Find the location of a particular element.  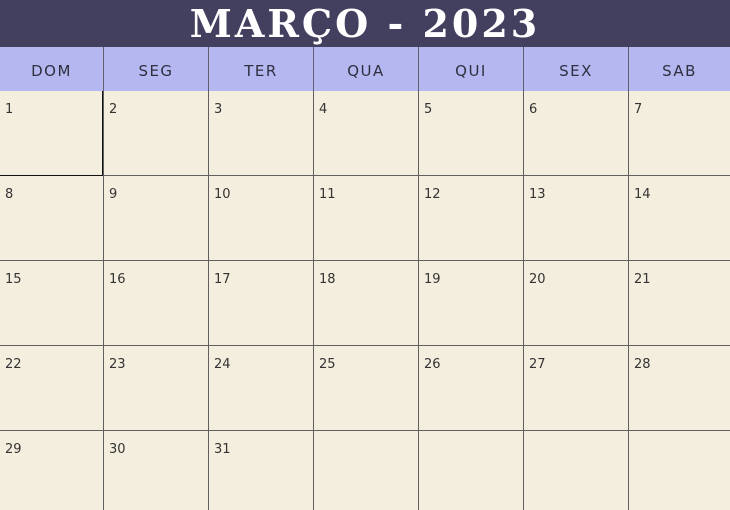

day-cell: 17 is located at coordinates (260, 303).